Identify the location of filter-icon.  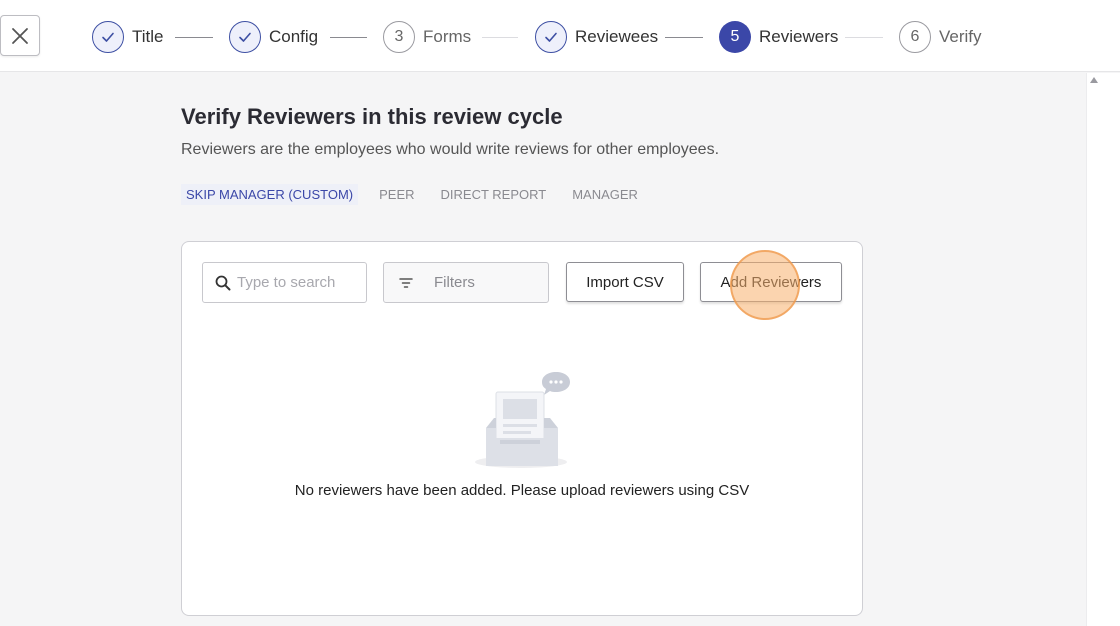
(406, 282).